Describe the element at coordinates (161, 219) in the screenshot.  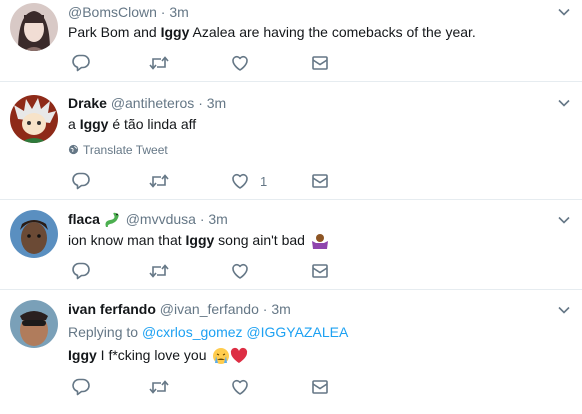
I see `user-handle: @mvvdusa` at that location.